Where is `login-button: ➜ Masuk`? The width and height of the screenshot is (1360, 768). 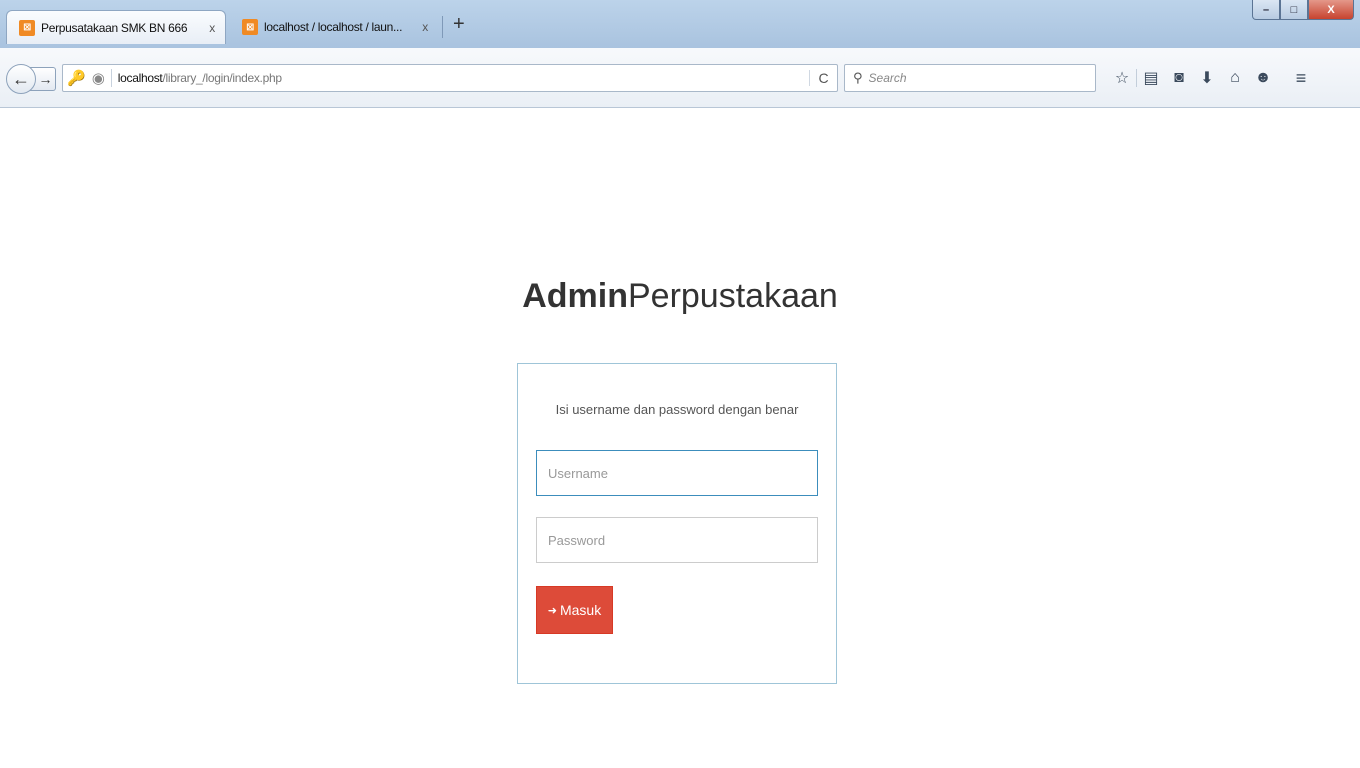
login-button: ➜ Masuk is located at coordinates (574, 610).